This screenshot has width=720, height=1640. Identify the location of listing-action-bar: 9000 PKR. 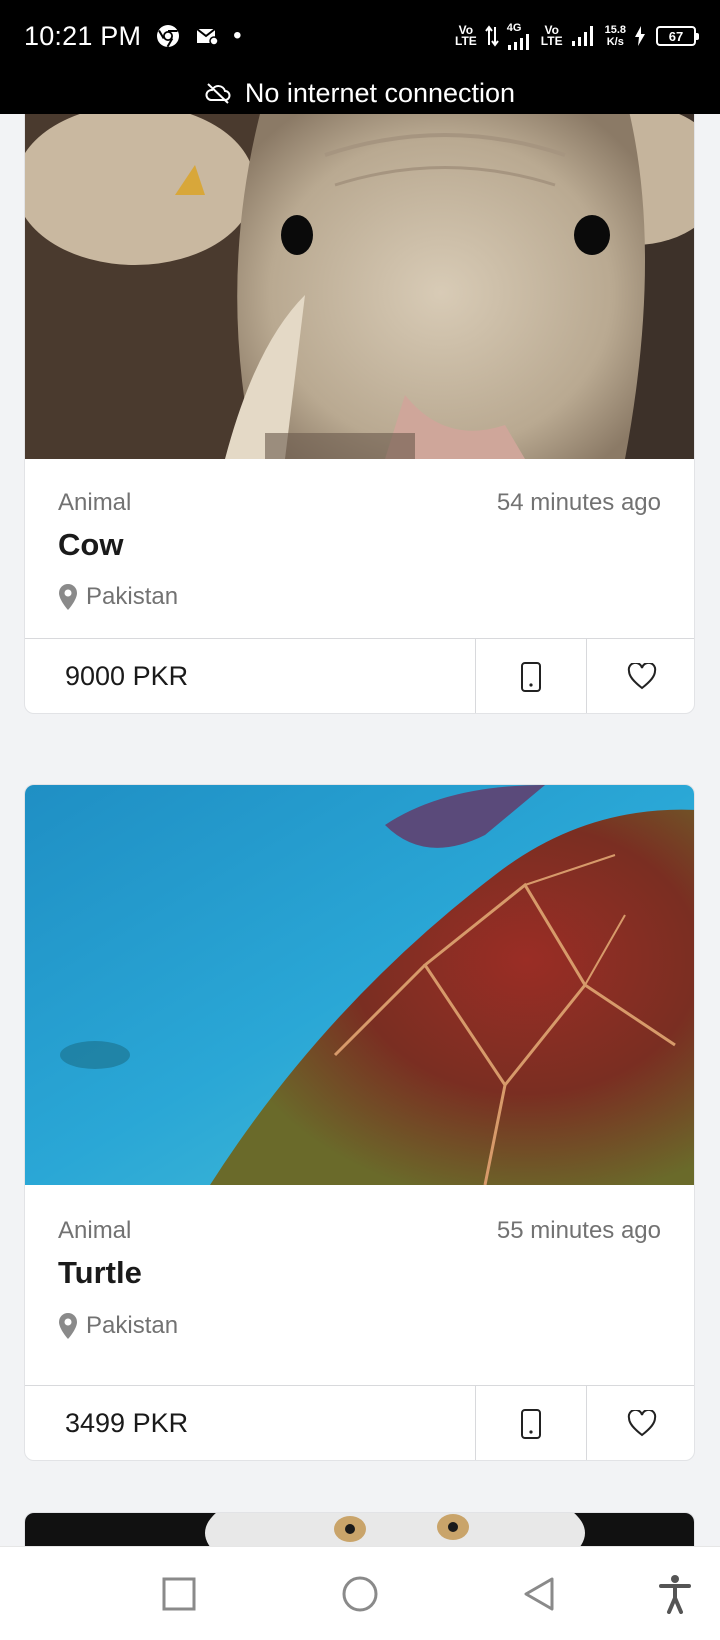
(359, 675).